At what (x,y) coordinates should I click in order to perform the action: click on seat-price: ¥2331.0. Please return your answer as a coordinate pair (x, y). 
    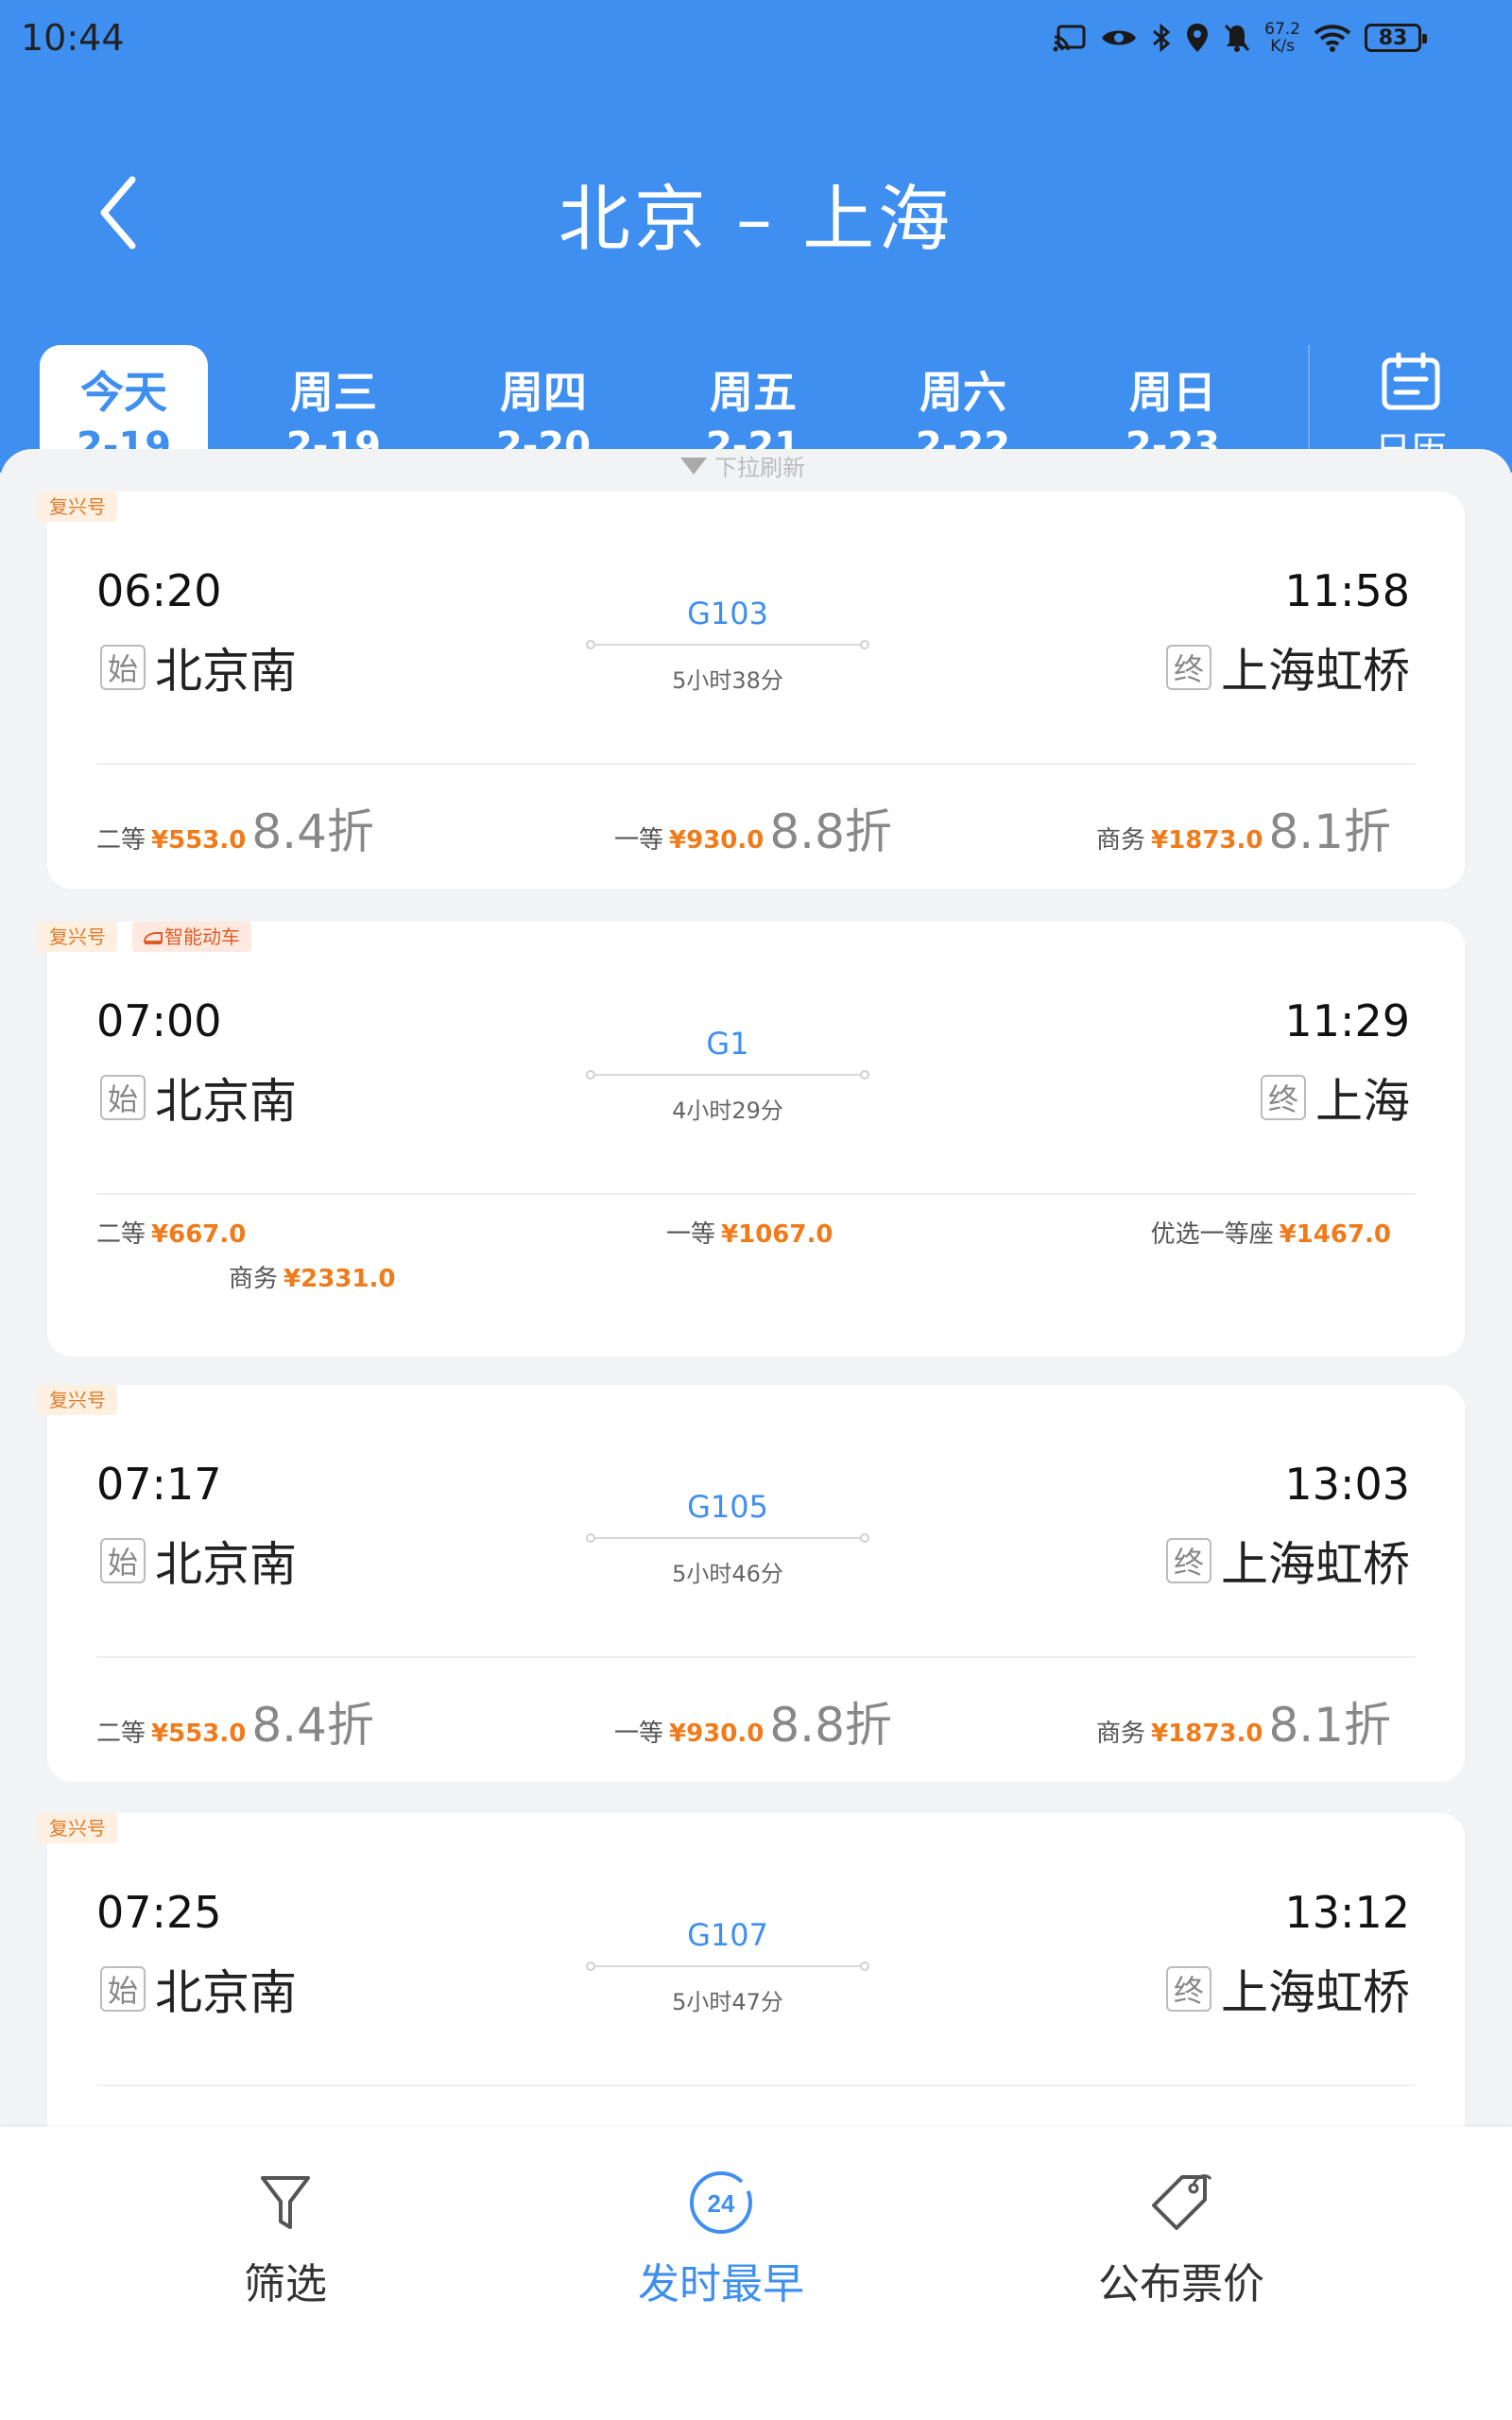
    Looking at the image, I should click on (340, 1279).